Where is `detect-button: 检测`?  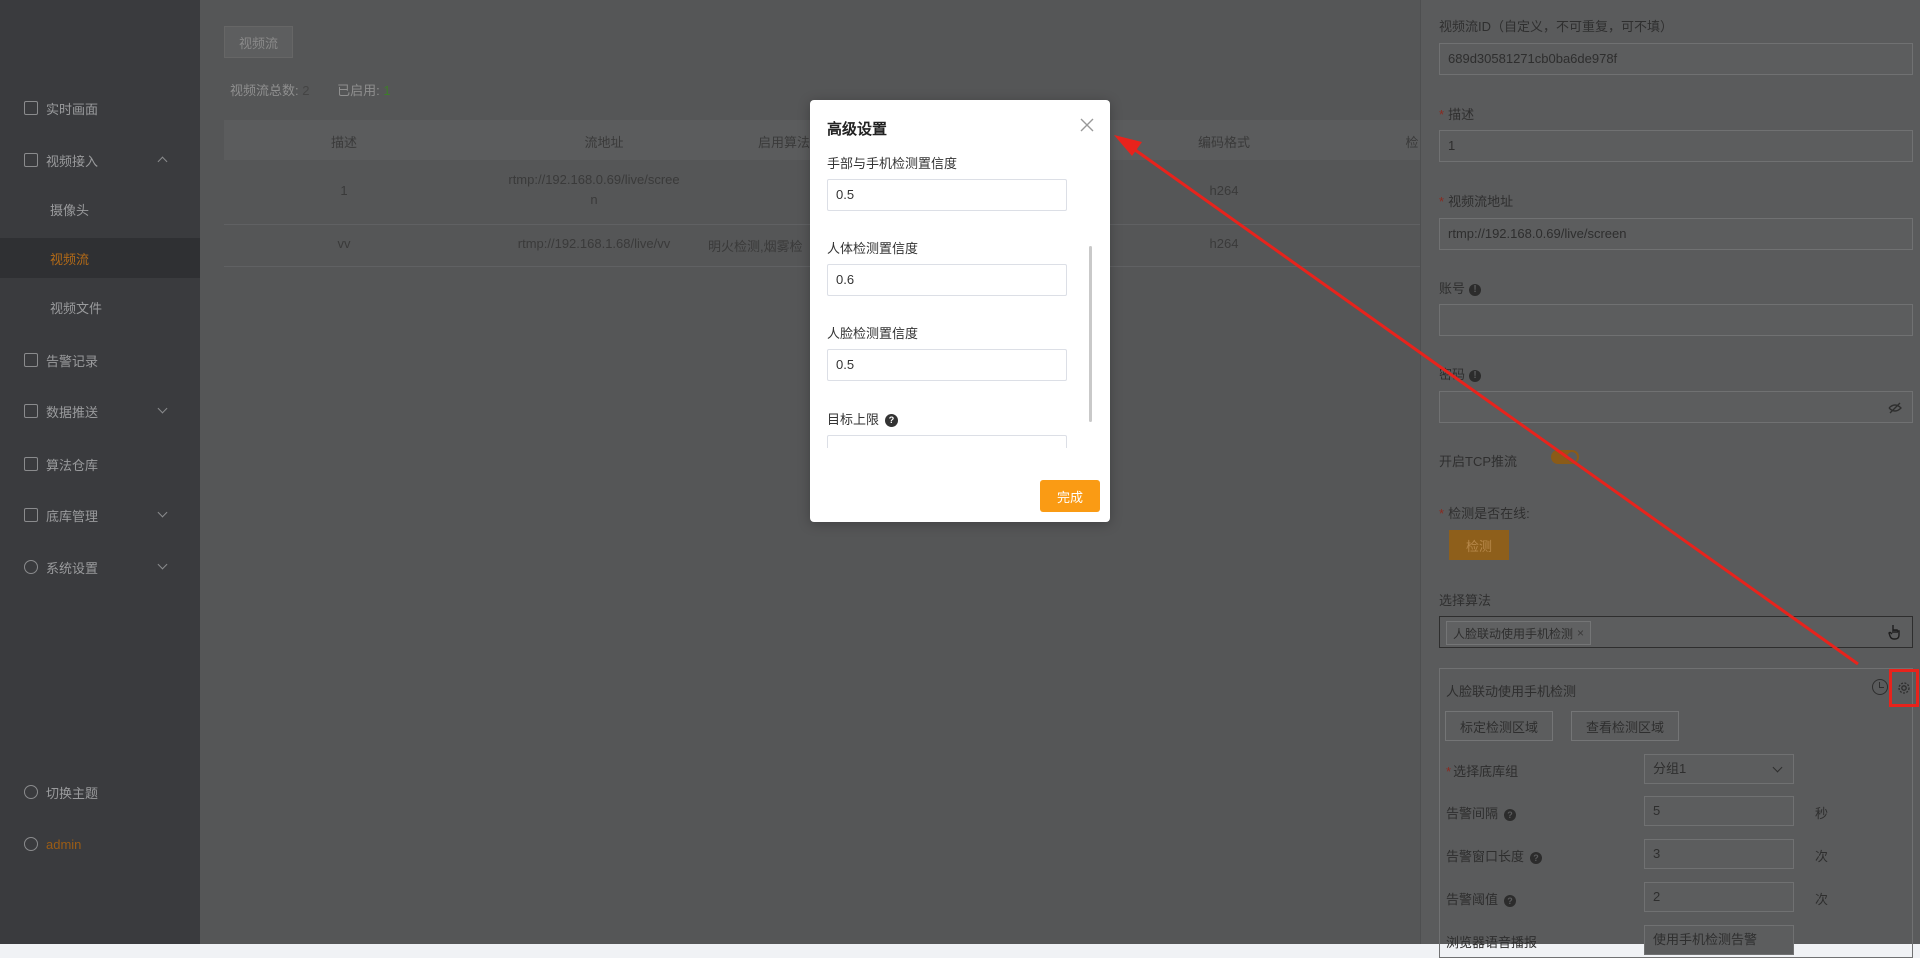
detect-button: 检测 is located at coordinates (1479, 545).